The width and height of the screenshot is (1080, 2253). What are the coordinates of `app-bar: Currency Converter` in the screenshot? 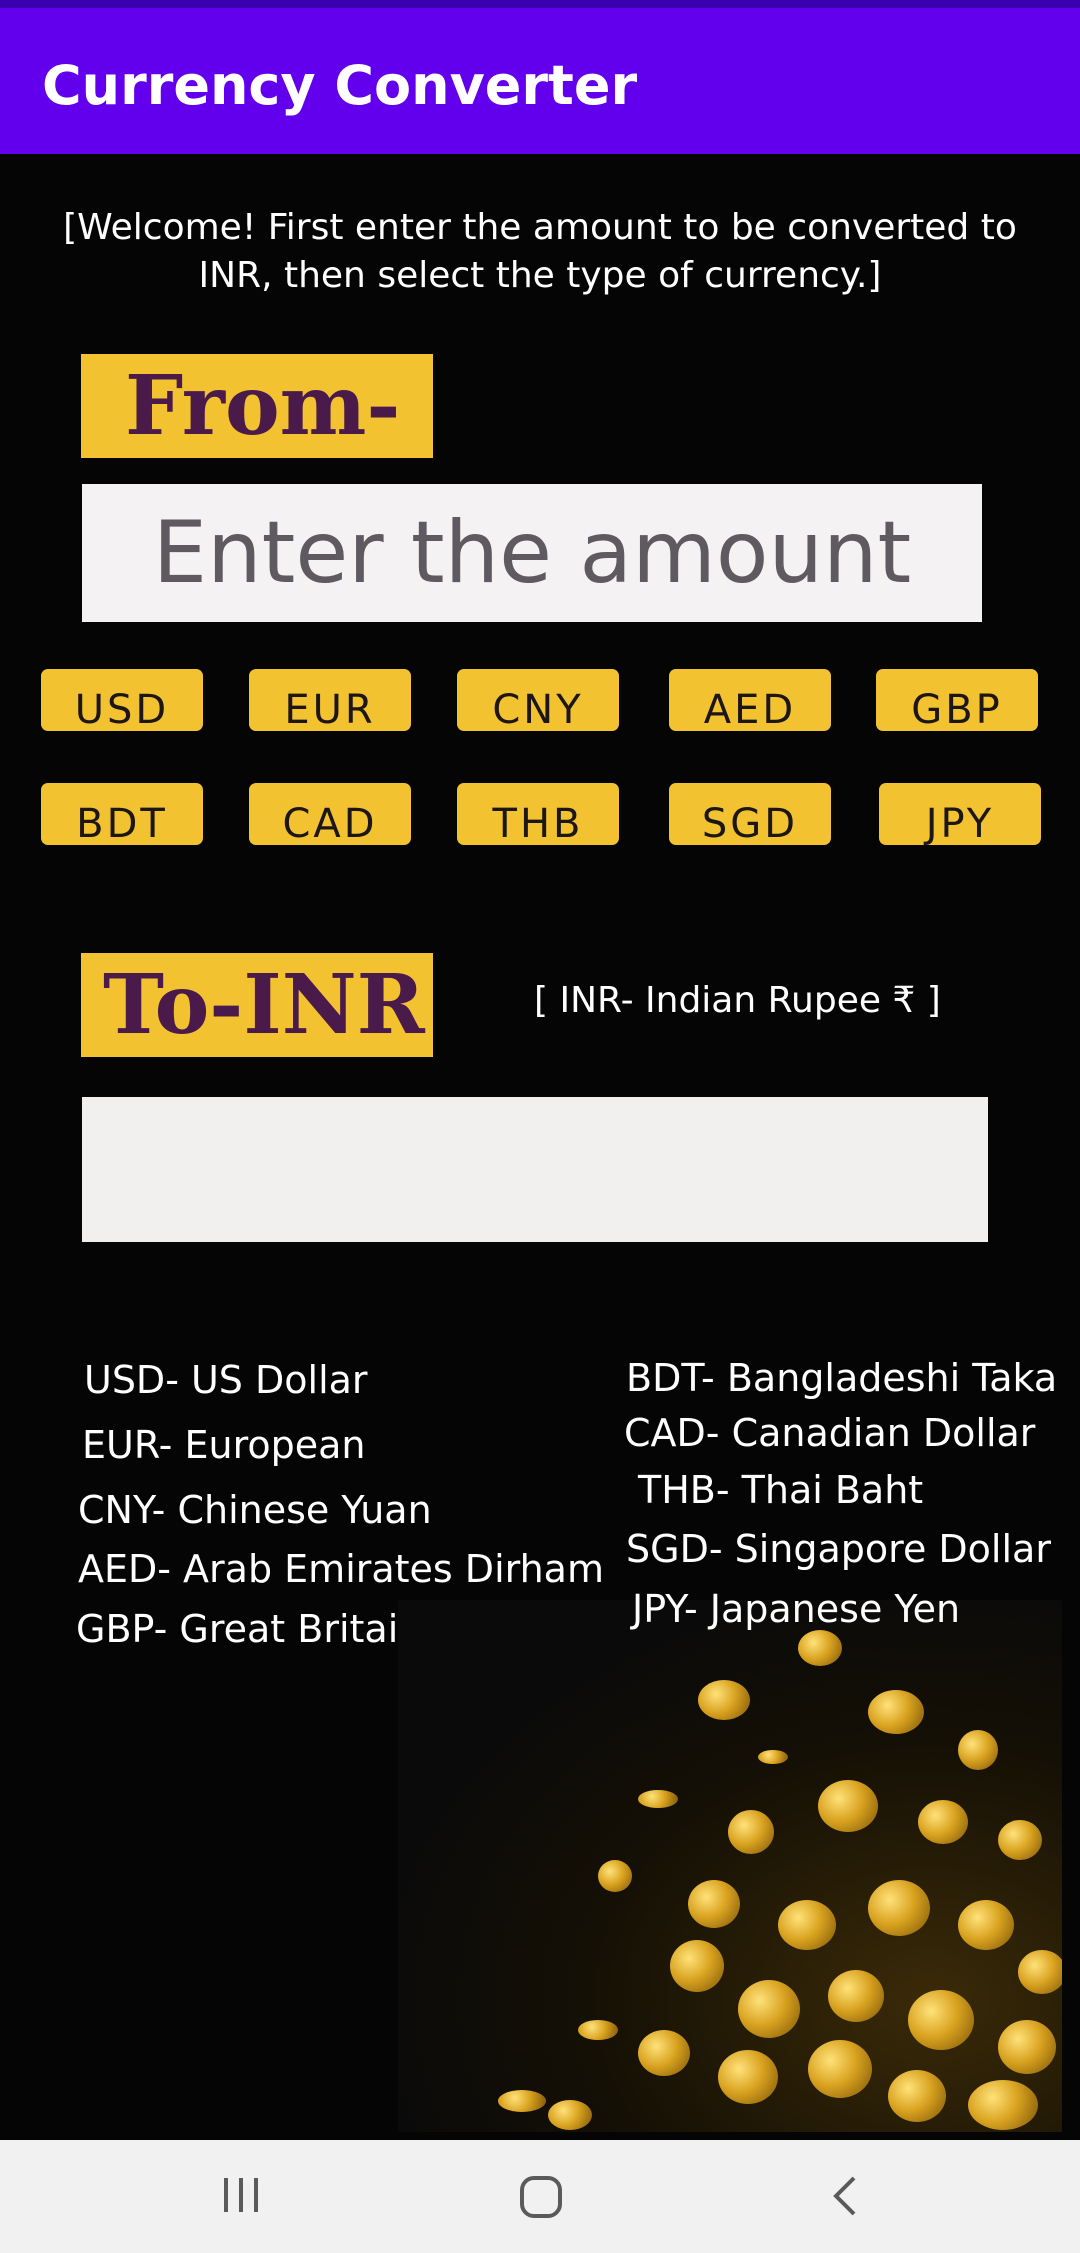 It's located at (540, 77).